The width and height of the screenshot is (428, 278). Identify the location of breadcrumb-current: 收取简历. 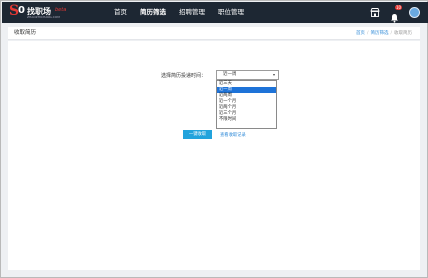
(403, 33).